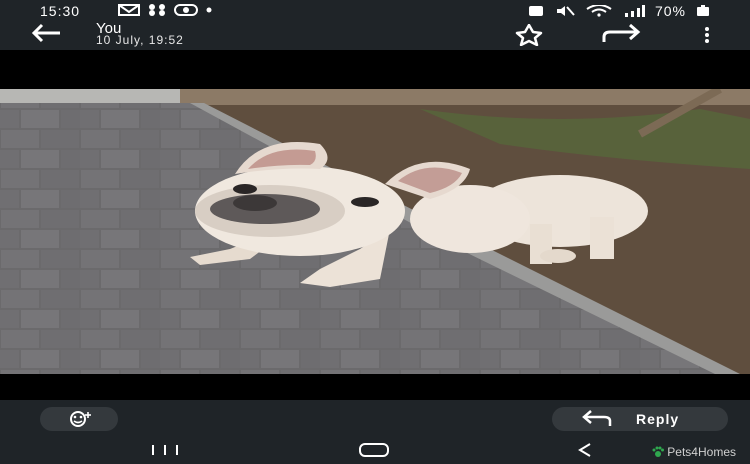 The height and width of the screenshot is (464, 750). Describe the element at coordinates (186, 10) in the screenshot. I see `spotify-icon` at that location.